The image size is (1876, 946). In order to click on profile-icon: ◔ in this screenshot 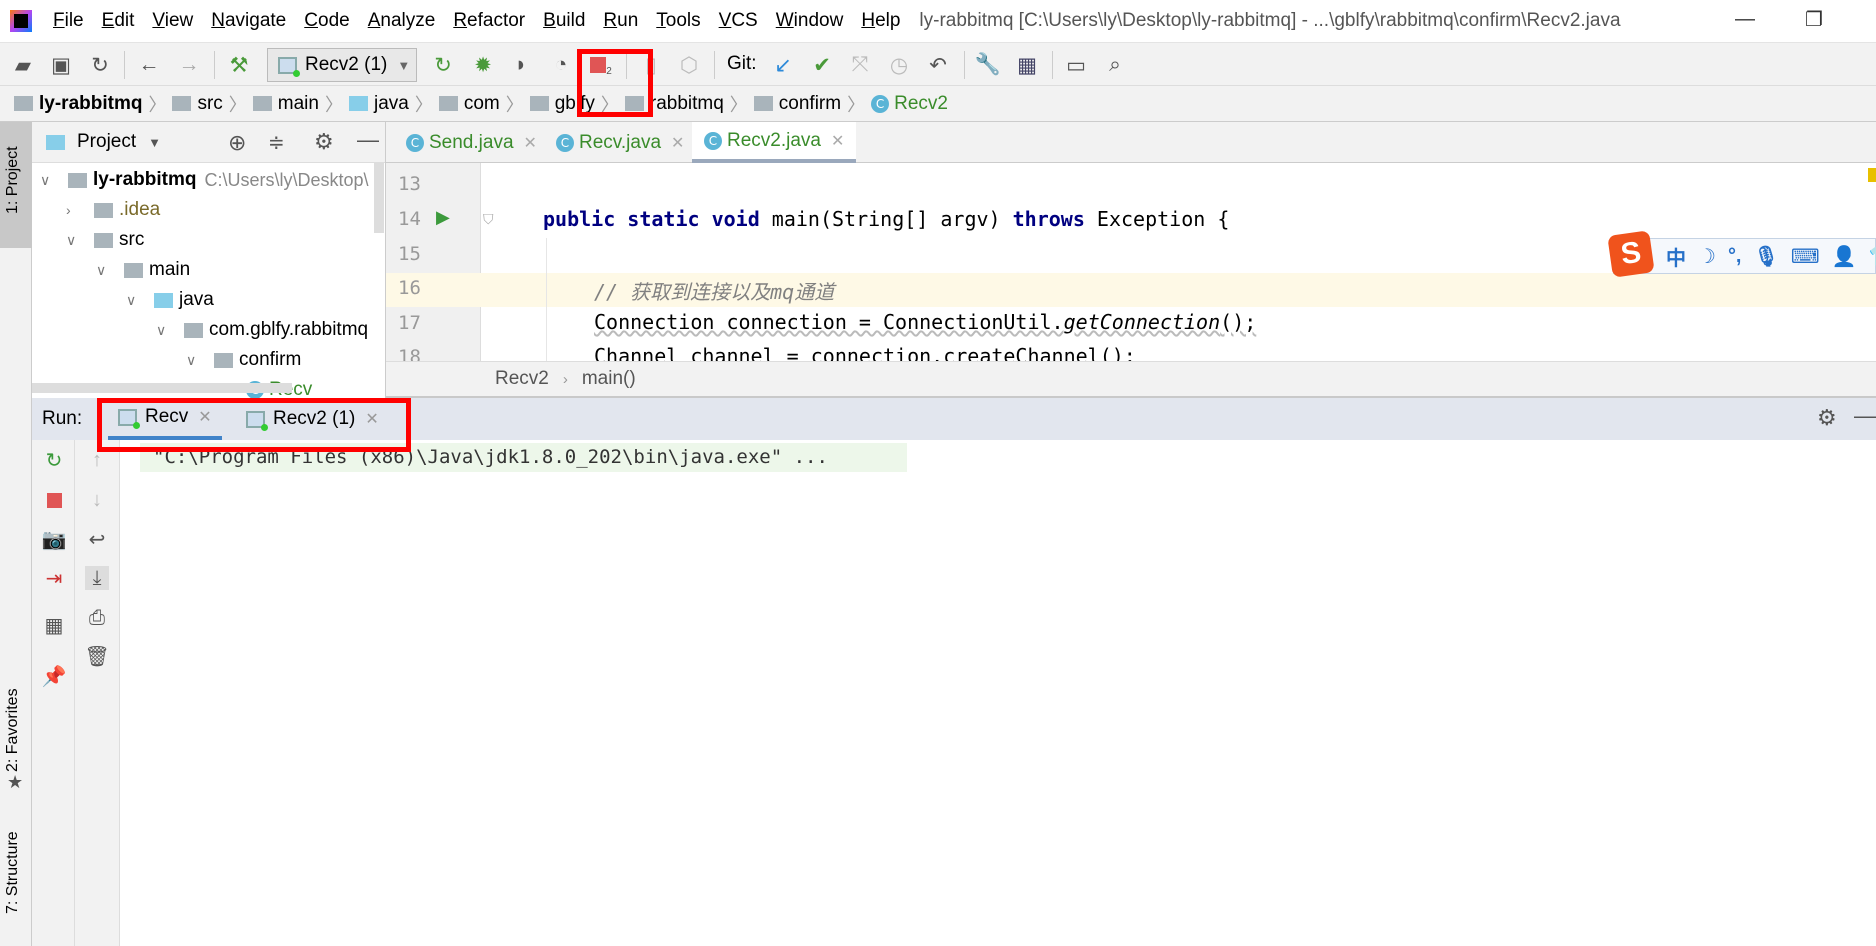, I will do `click(561, 65)`.